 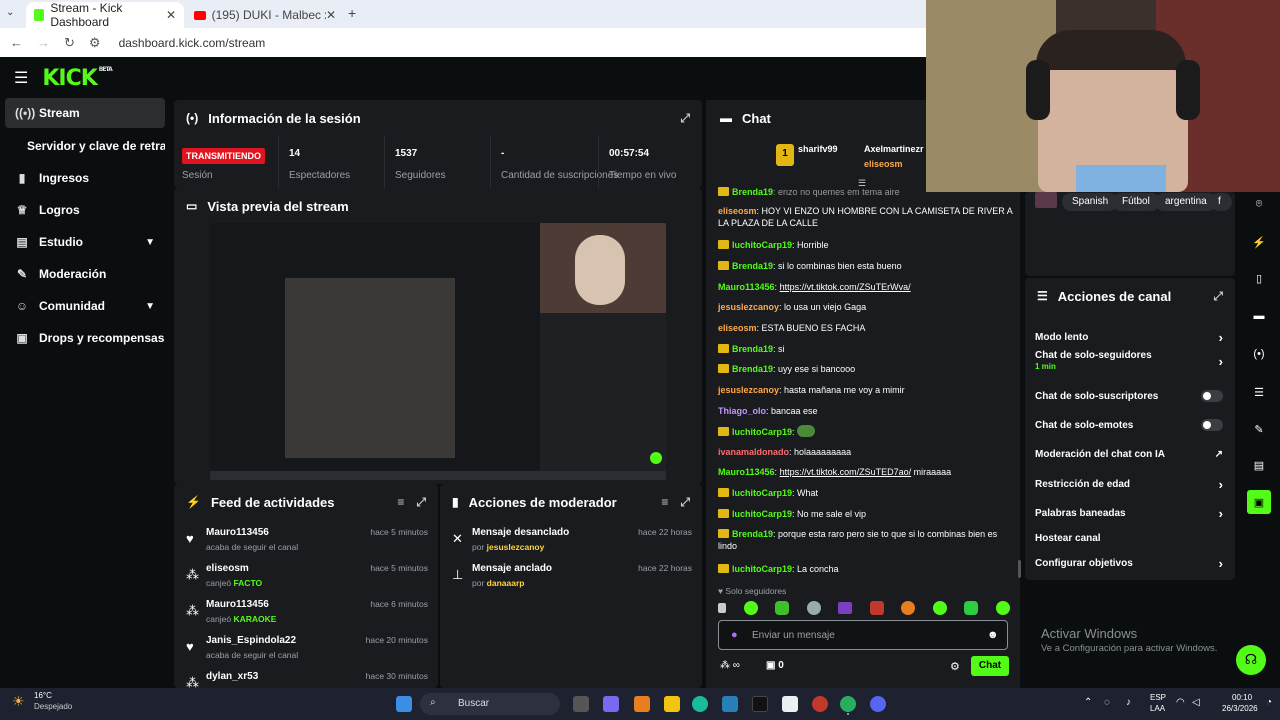 What do you see at coordinates (848, 704) in the screenshot?
I see `chrome-icon` at bounding box center [848, 704].